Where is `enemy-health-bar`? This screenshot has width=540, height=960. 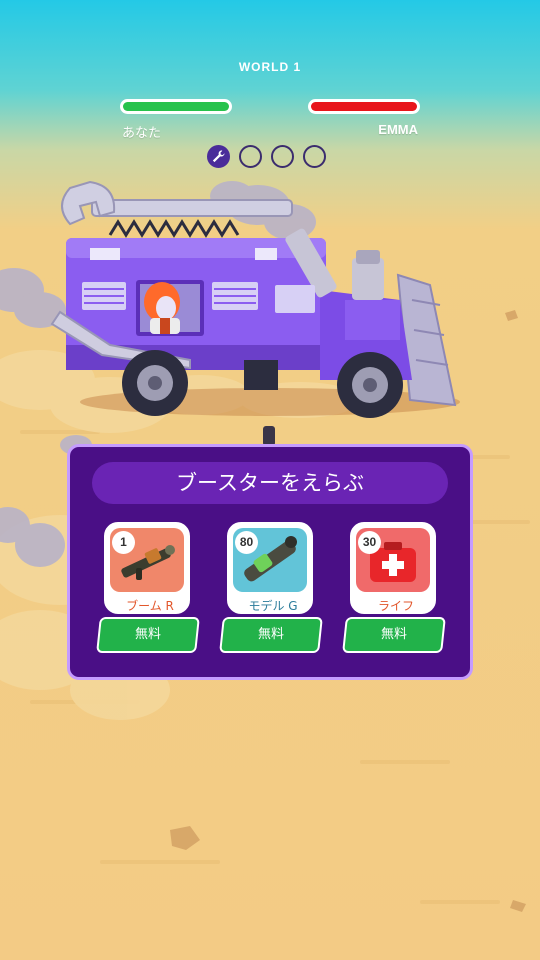
enemy-health-bar is located at coordinates (364, 106).